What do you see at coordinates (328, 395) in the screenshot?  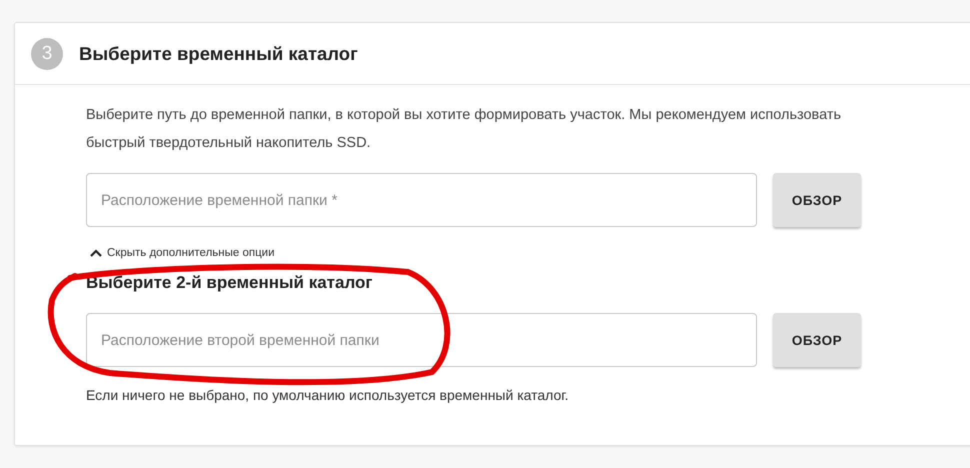 I see `hint-text: Если ничего не выбрано, по умолчанию используется временный каталог.` at bounding box center [328, 395].